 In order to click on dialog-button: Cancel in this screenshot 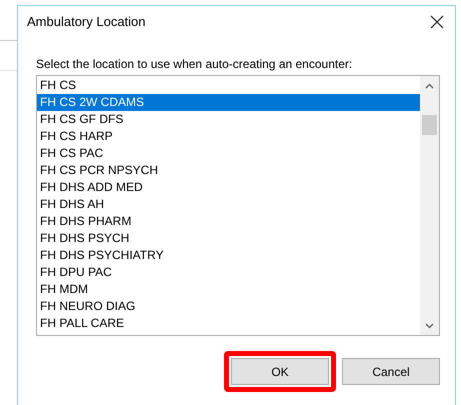, I will do `click(391, 371)`.